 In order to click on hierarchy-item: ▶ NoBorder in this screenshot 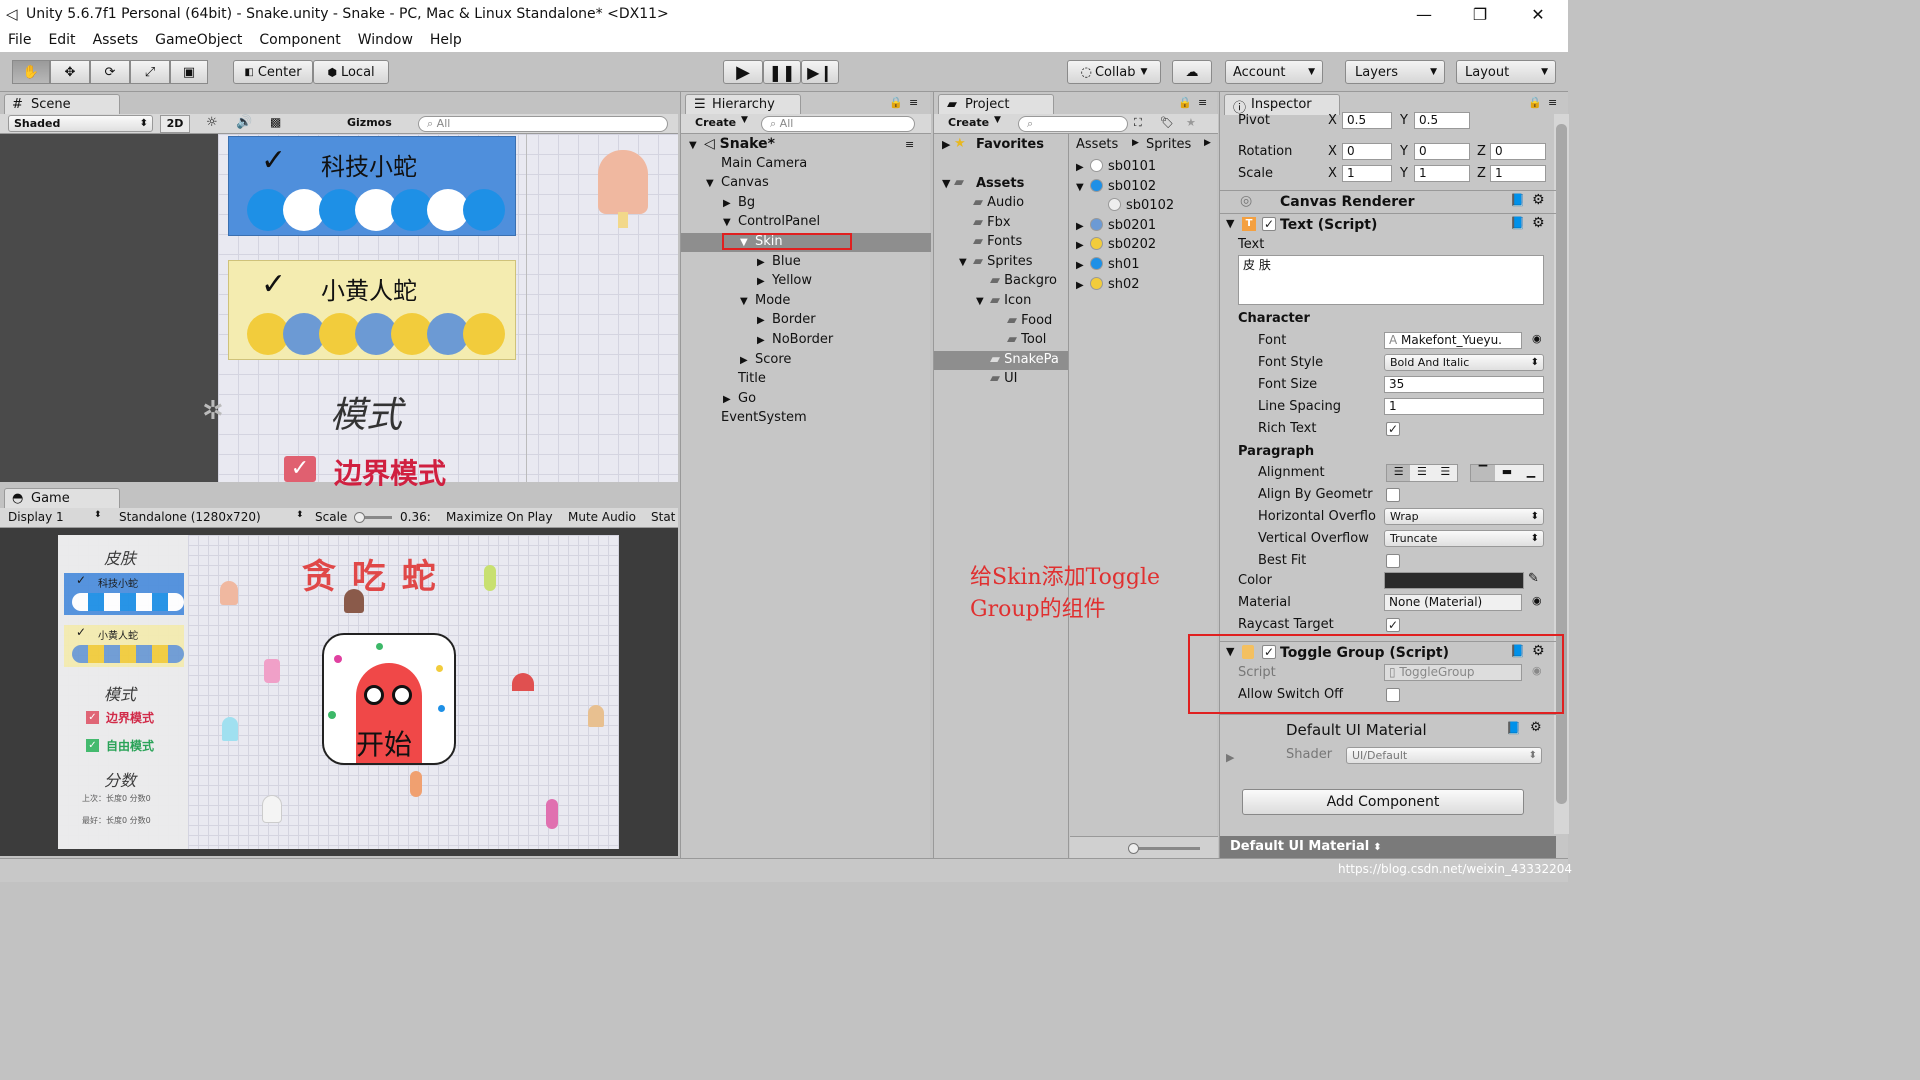, I will do `click(795, 339)`.